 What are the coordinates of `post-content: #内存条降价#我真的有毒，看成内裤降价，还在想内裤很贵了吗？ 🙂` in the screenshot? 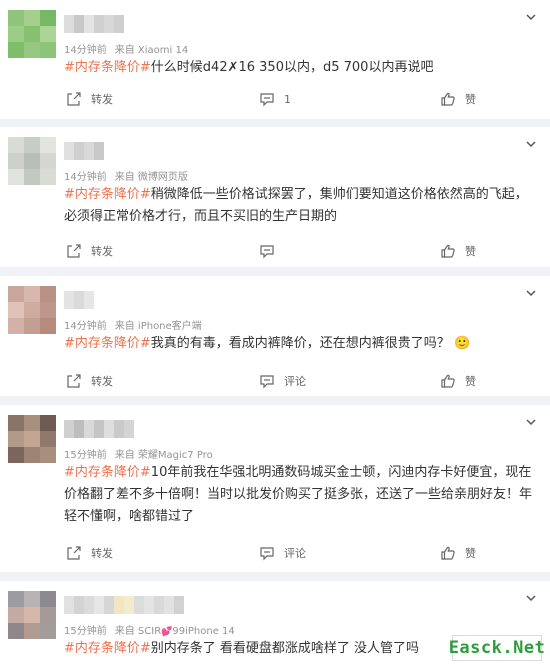 It's located at (300, 344).